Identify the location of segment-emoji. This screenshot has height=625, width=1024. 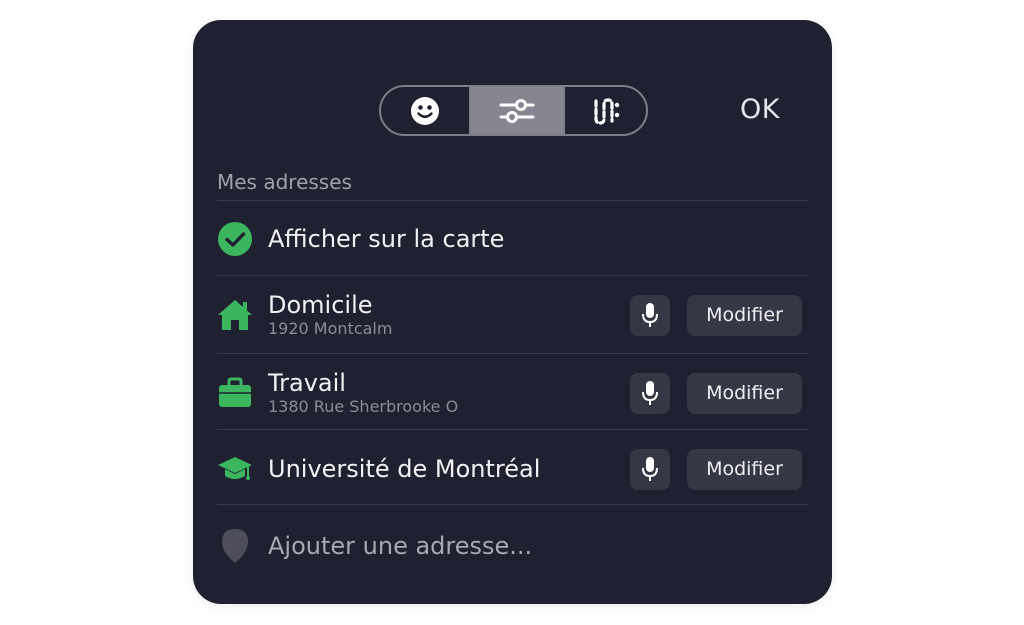
(425, 110).